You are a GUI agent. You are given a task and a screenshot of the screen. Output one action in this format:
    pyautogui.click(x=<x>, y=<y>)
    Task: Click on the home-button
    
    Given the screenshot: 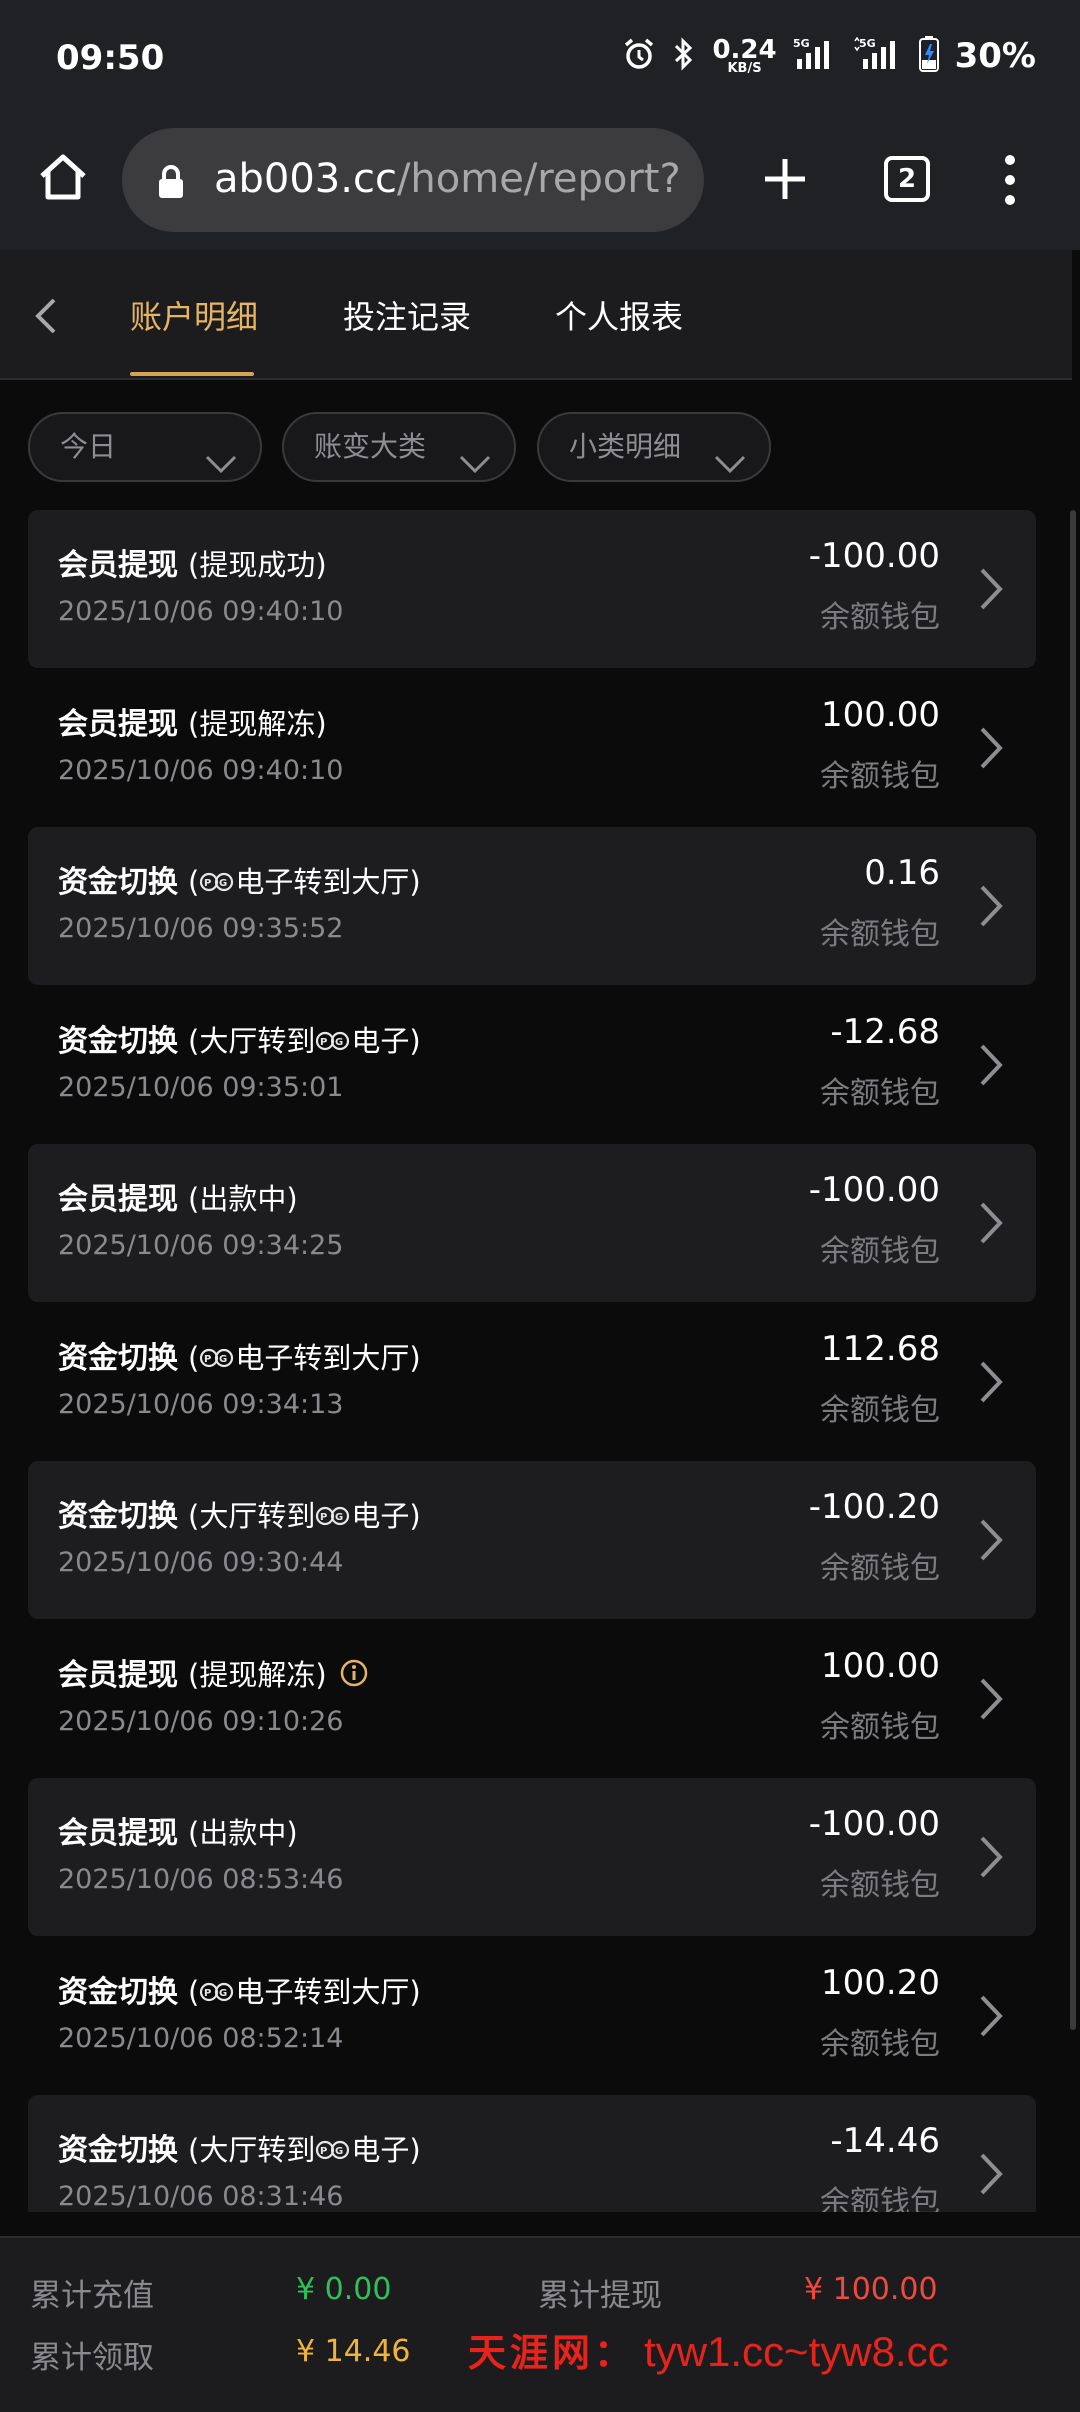 What is the action you would take?
    pyautogui.click(x=63, y=177)
    